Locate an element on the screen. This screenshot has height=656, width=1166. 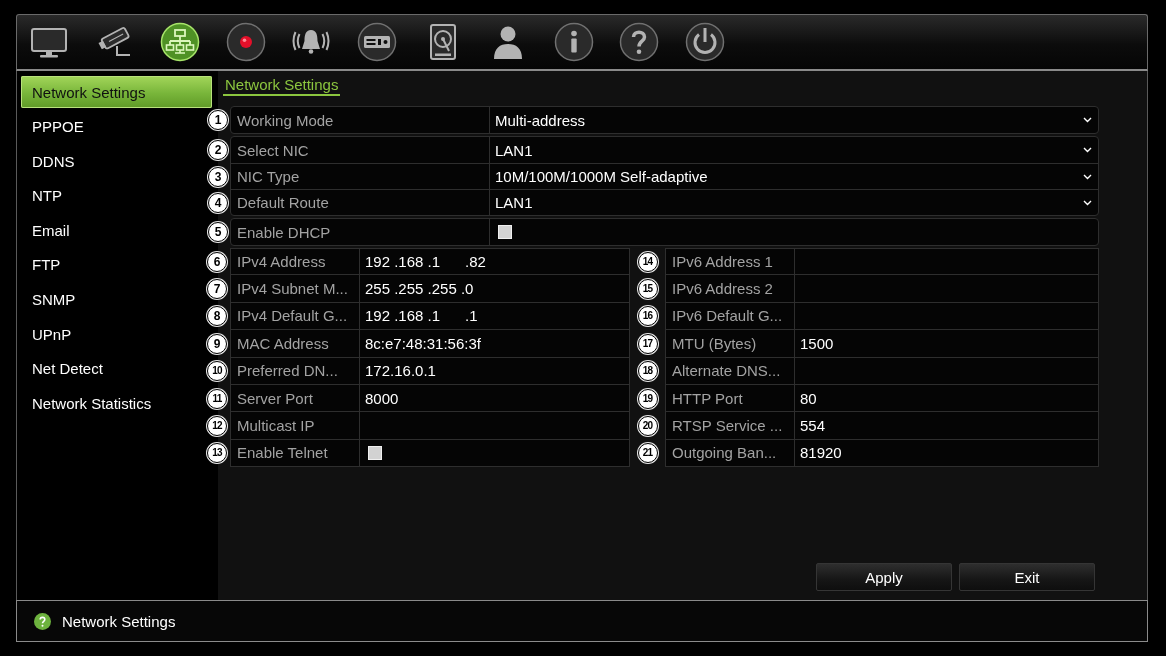
field-label: Select NIC is located at coordinates (360, 150).